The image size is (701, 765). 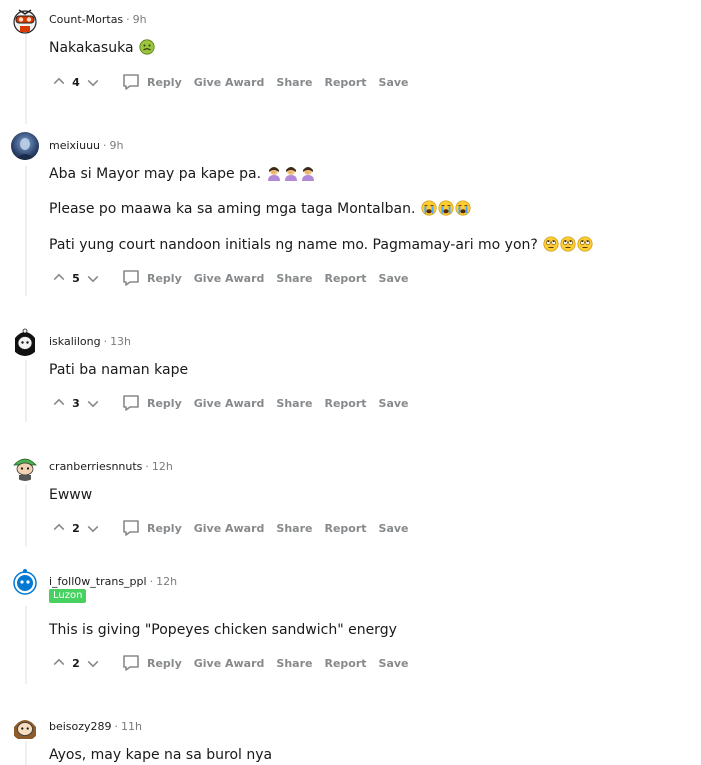 I want to click on comment-time: 11h, so click(x=131, y=726).